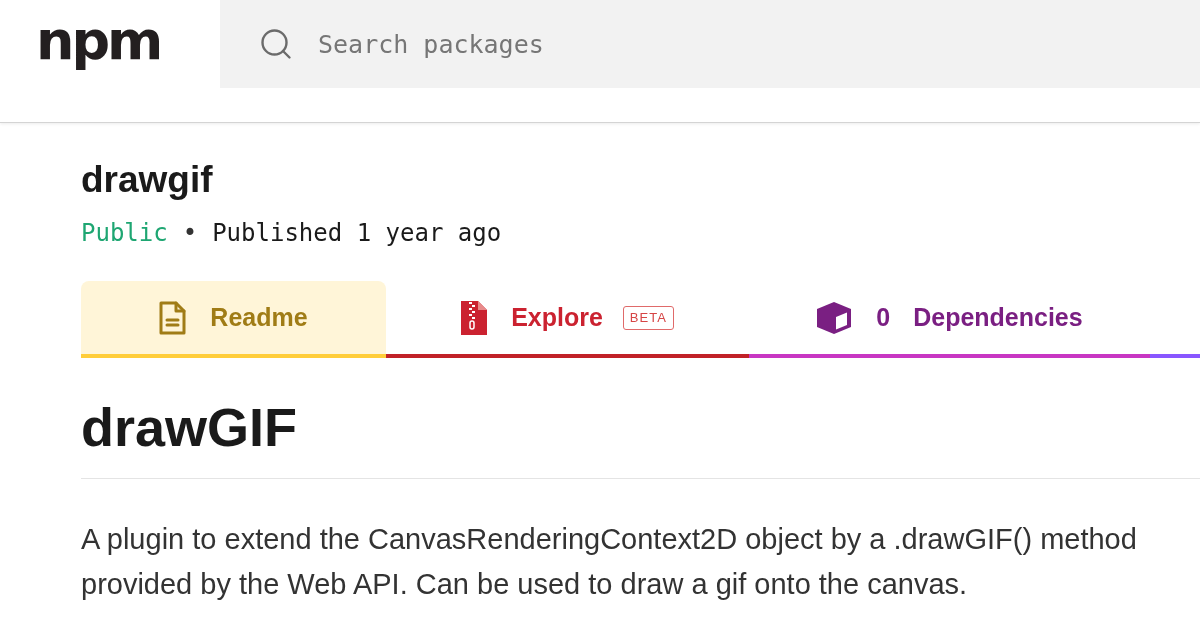 The height and width of the screenshot is (626, 1200). I want to click on npm-logo: npm, so click(98, 44).